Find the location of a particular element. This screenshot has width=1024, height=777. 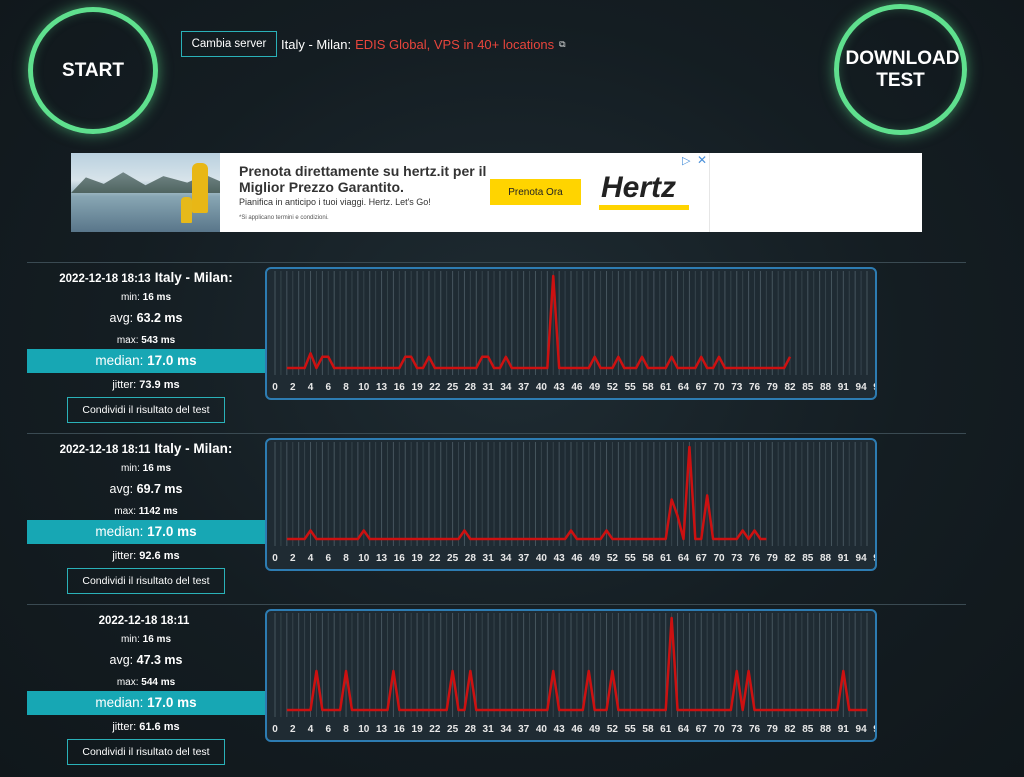

server-link: EDIS Global, VPS in 40+ locations is located at coordinates (454, 44).